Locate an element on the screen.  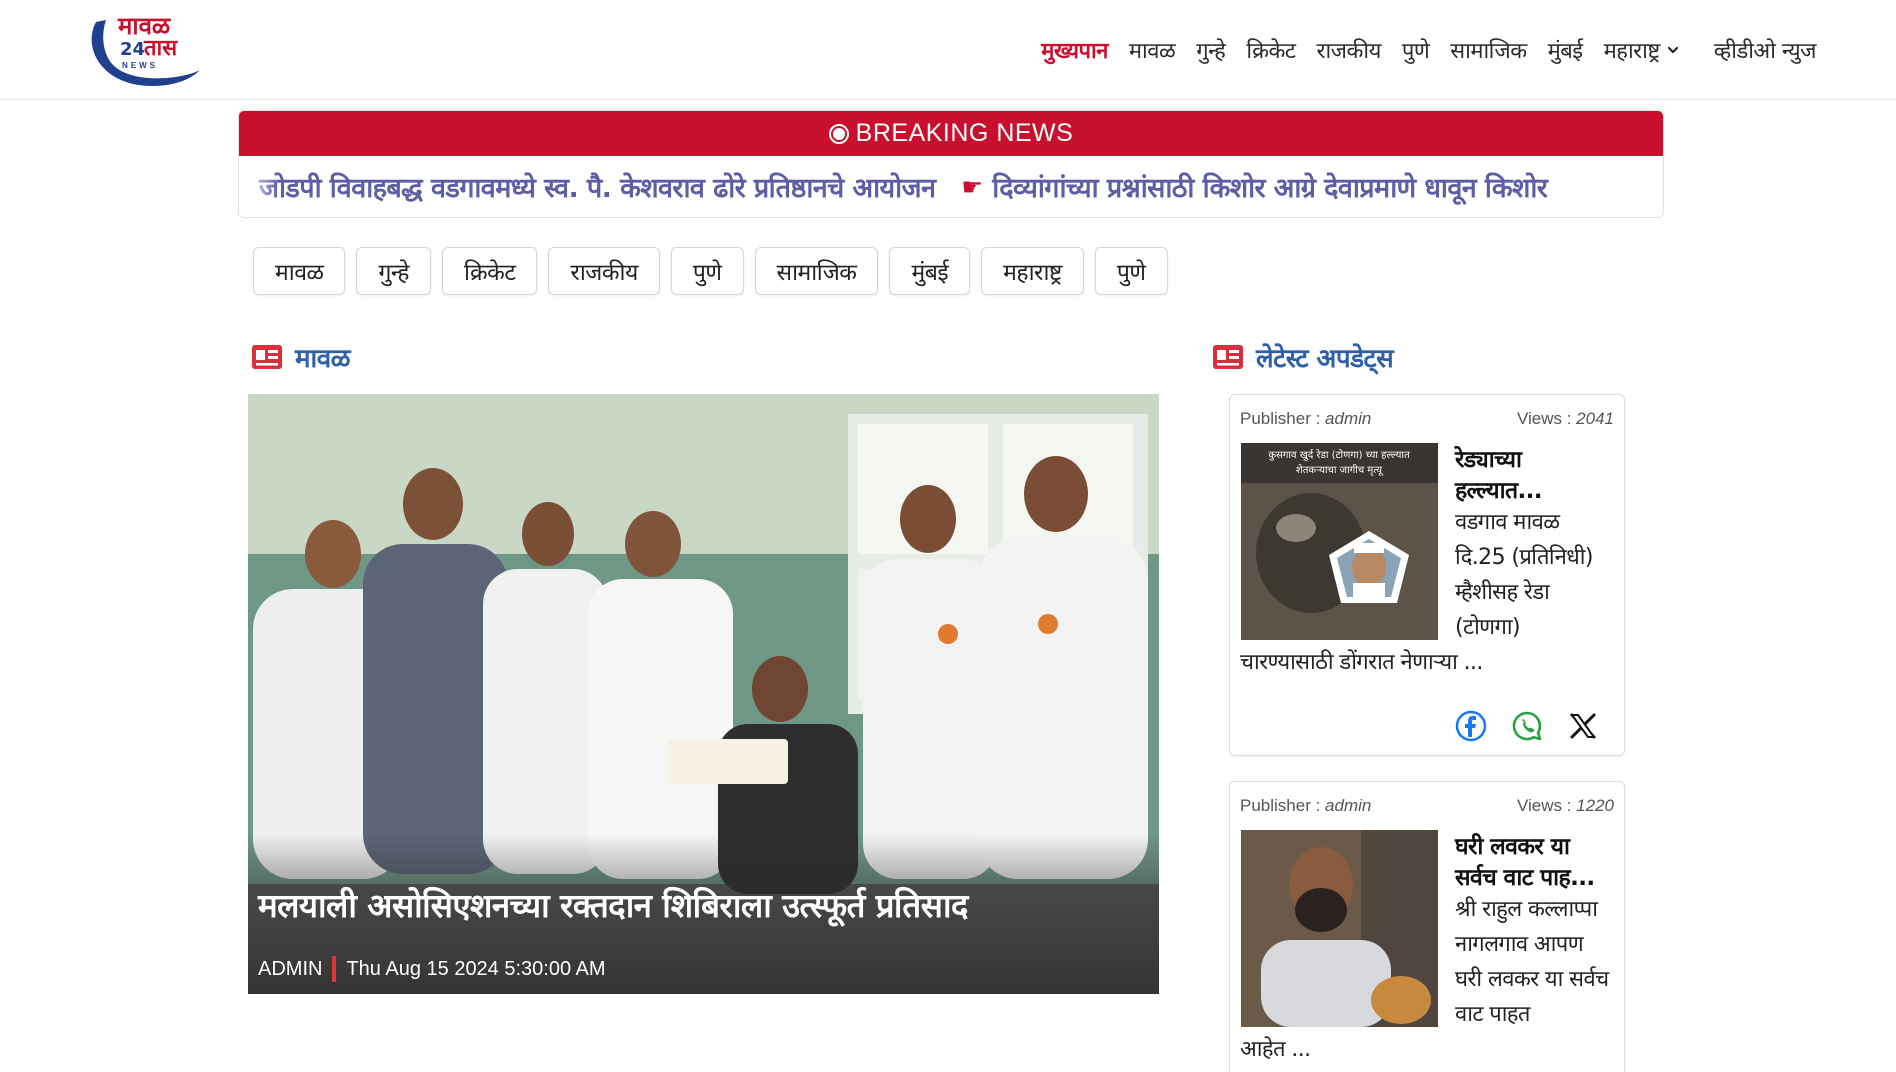
views-count: Views : 2041 is located at coordinates (1565, 418).